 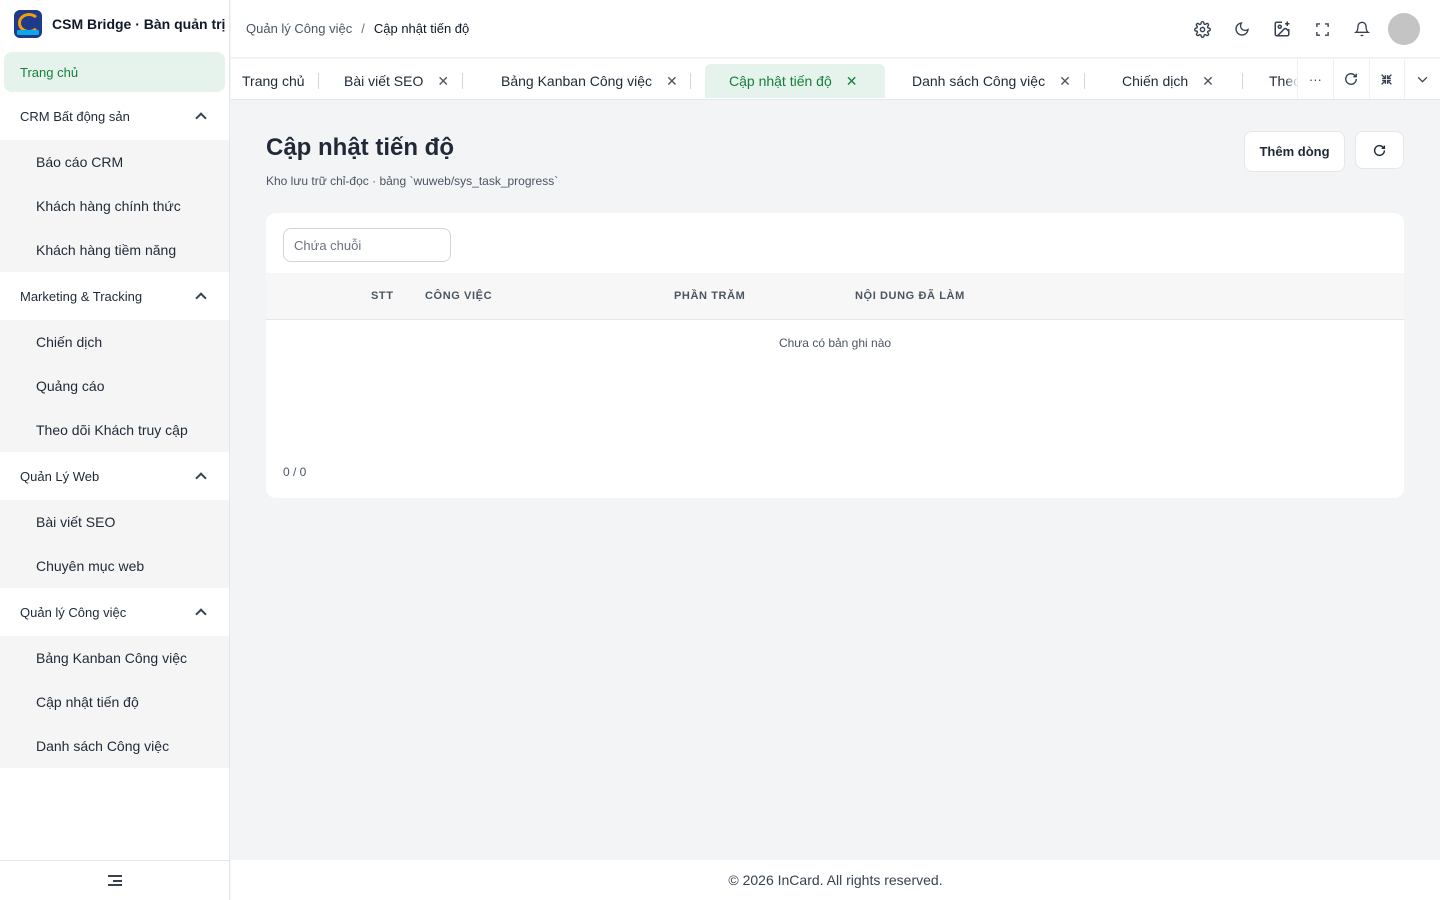 I want to click on tab-label: Bài viết SEO, so click(x=384, y=81).